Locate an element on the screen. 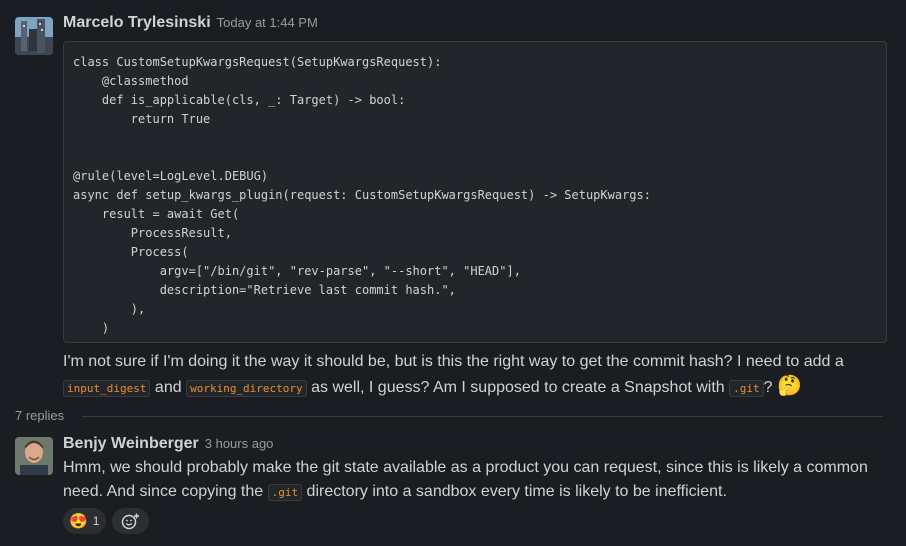 The width and height of the screenshot is (906, 546). add-reaction-button is located at coordinates (130, 521).